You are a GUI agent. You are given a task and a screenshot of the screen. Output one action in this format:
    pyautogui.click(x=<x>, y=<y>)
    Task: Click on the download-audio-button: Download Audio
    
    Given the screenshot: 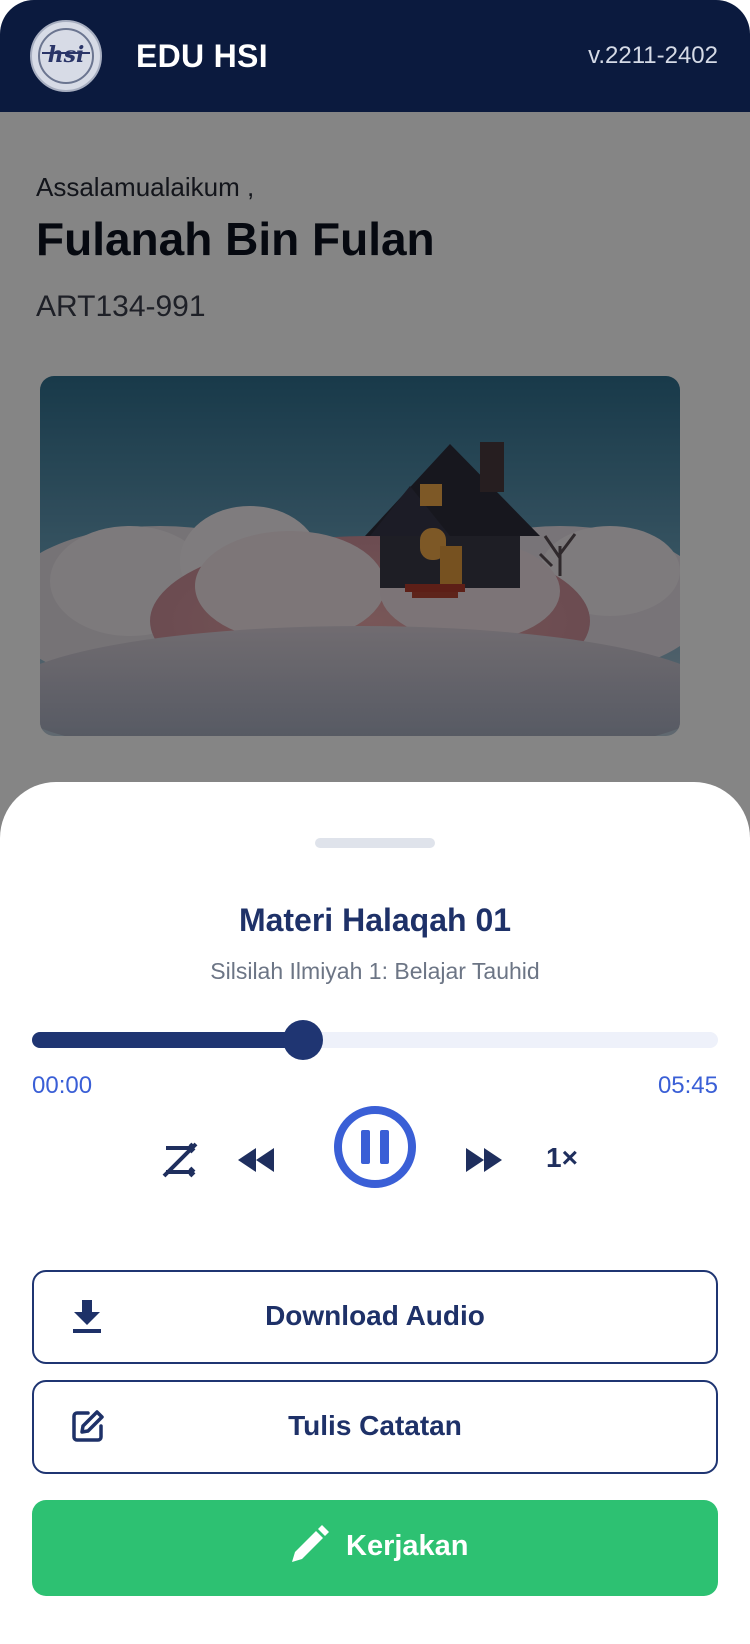 What is the action you would take?
    pyautogui.click(x=375, y=1317)
    